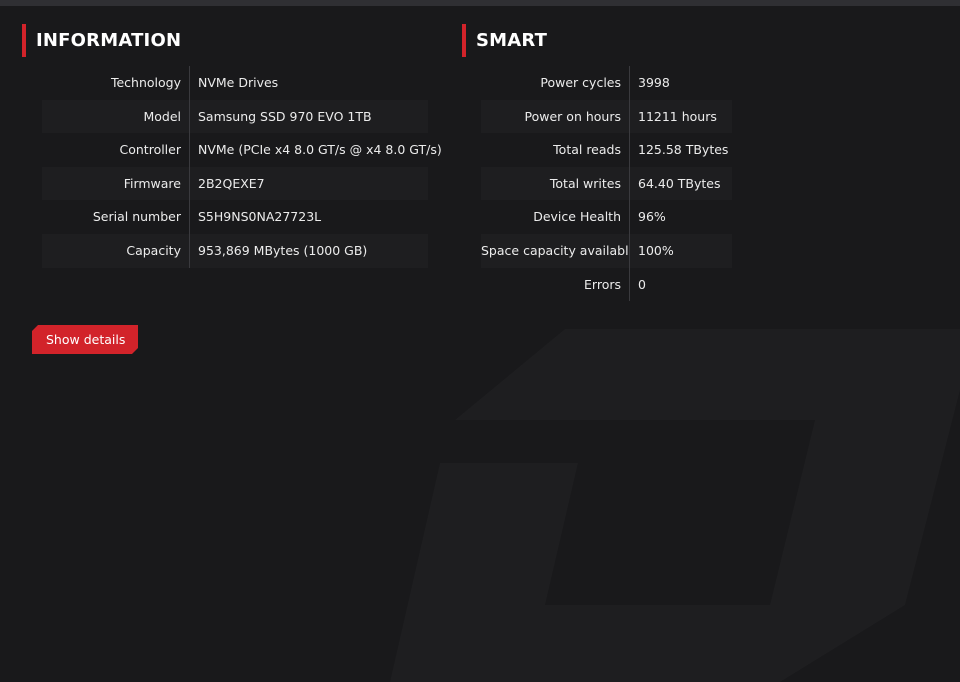  Describe the element at coordinates (652, 217) in the screenshot. I see `smart-value: 96%` at that location.